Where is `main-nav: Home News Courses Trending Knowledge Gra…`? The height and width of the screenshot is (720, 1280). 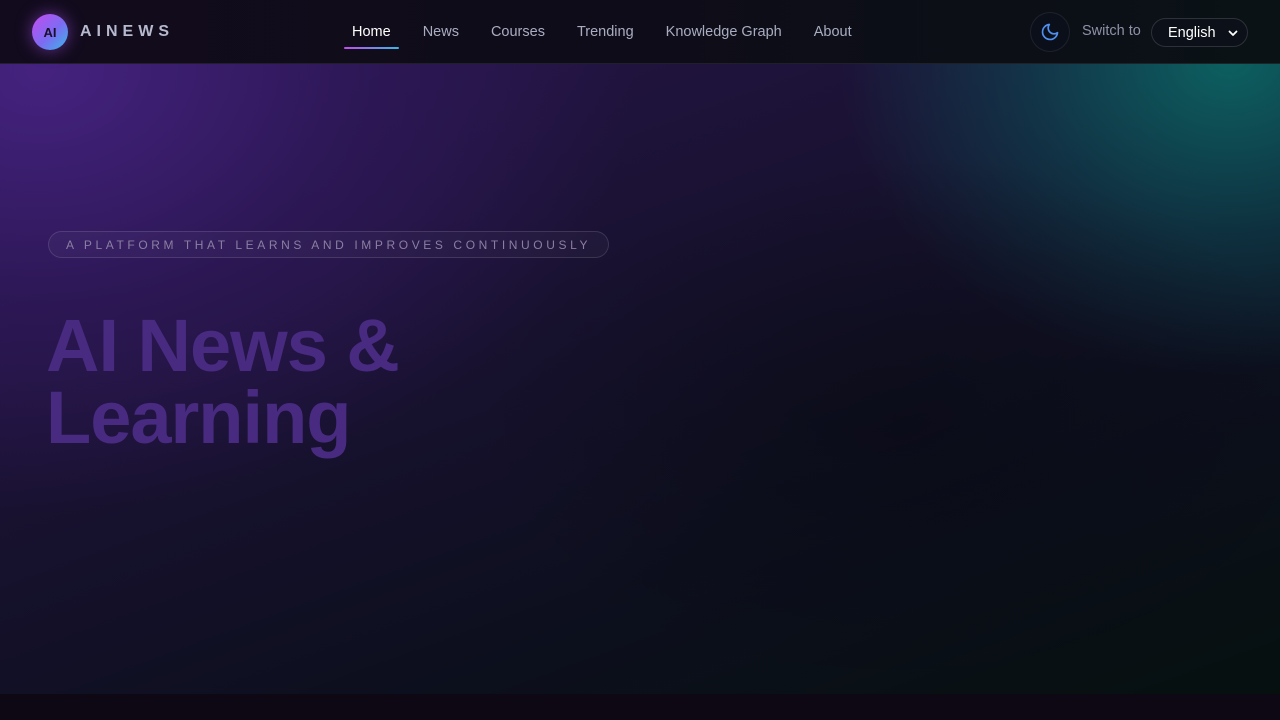
main-nav: Home News Courses Trending Knowledge Gra… is located at coordinates (602, 32).